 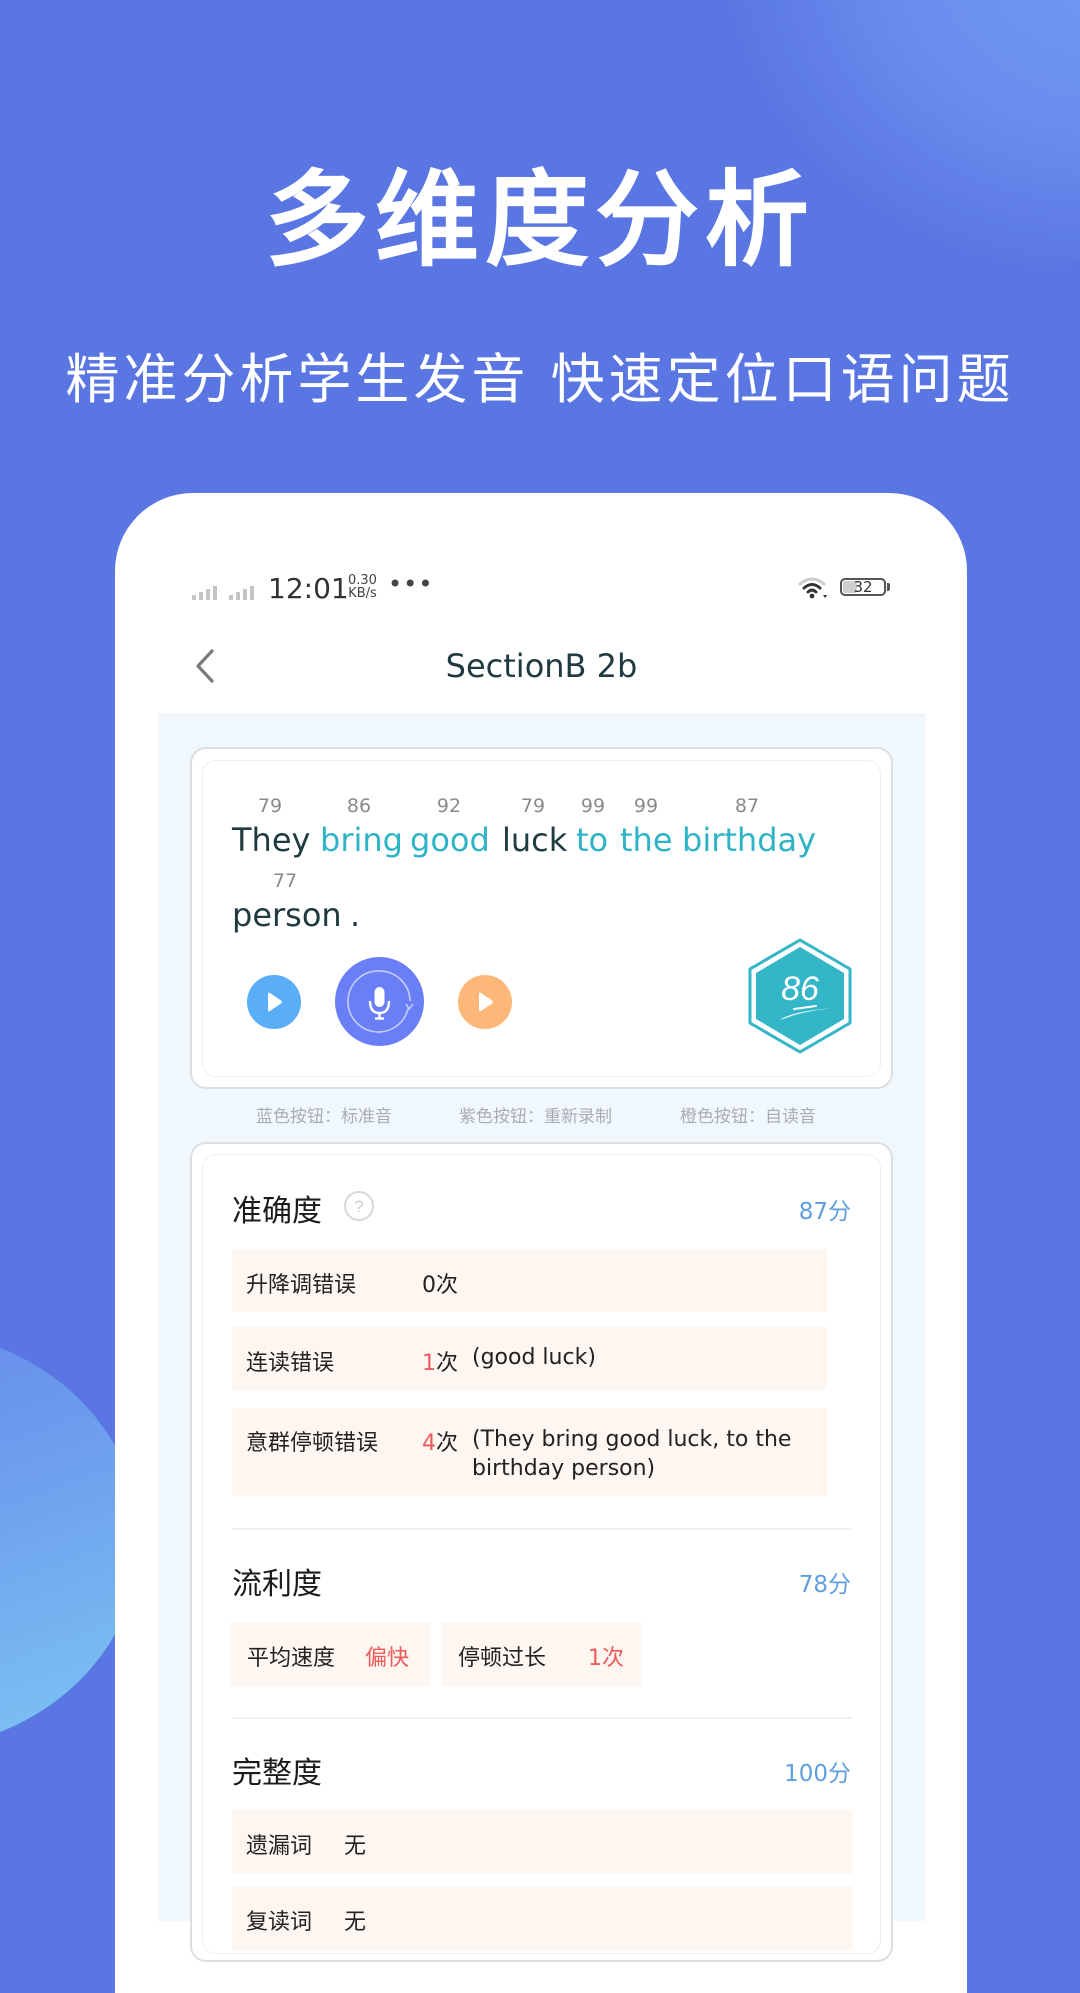 What do you see at coordinates (534, 1357) in the screenshot?
I see `error-detail: (good luck)` at bounding box center [534, 1357].